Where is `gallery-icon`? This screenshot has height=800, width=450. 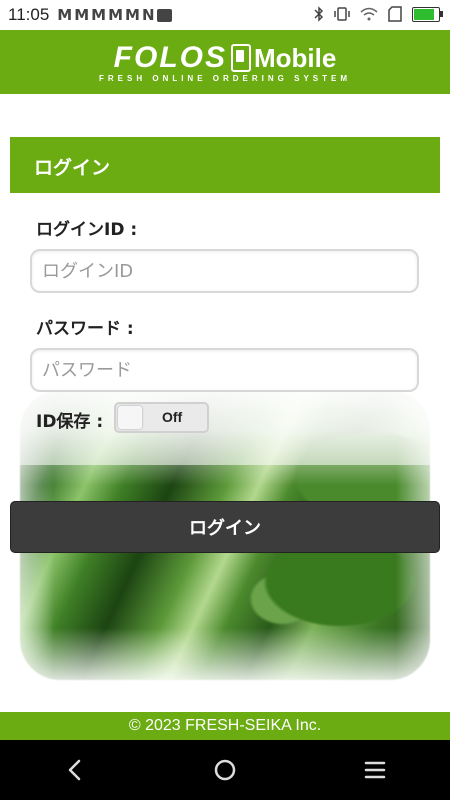 gallery-icon is located at coordinates (164, 15).